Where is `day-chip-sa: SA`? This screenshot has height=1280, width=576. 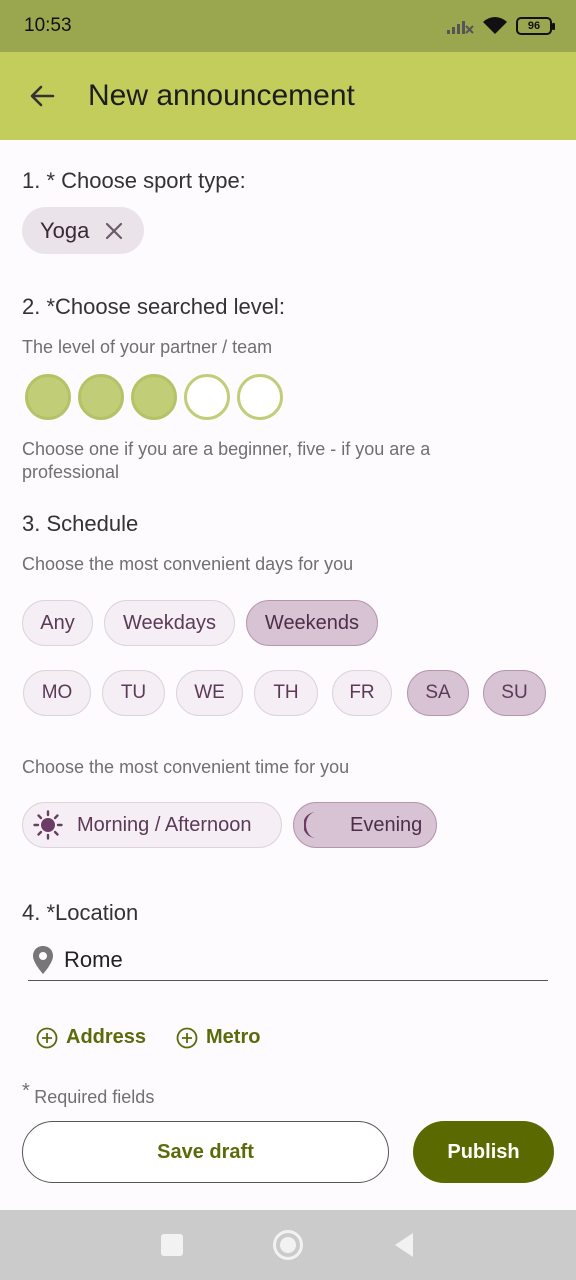
day-chip-sa: SA is located at coordinates (438, 693).